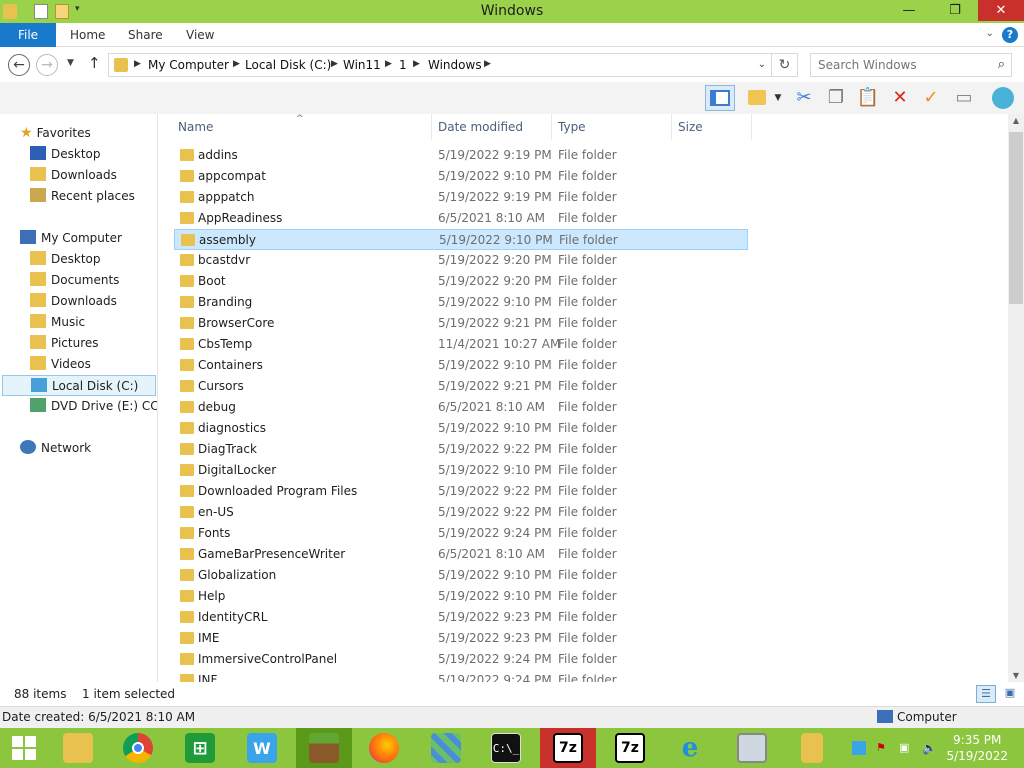  What do you see at coordinates (19, 65) in the screenshot?
I see `back-button: ←` at bounding box center [19, 65].